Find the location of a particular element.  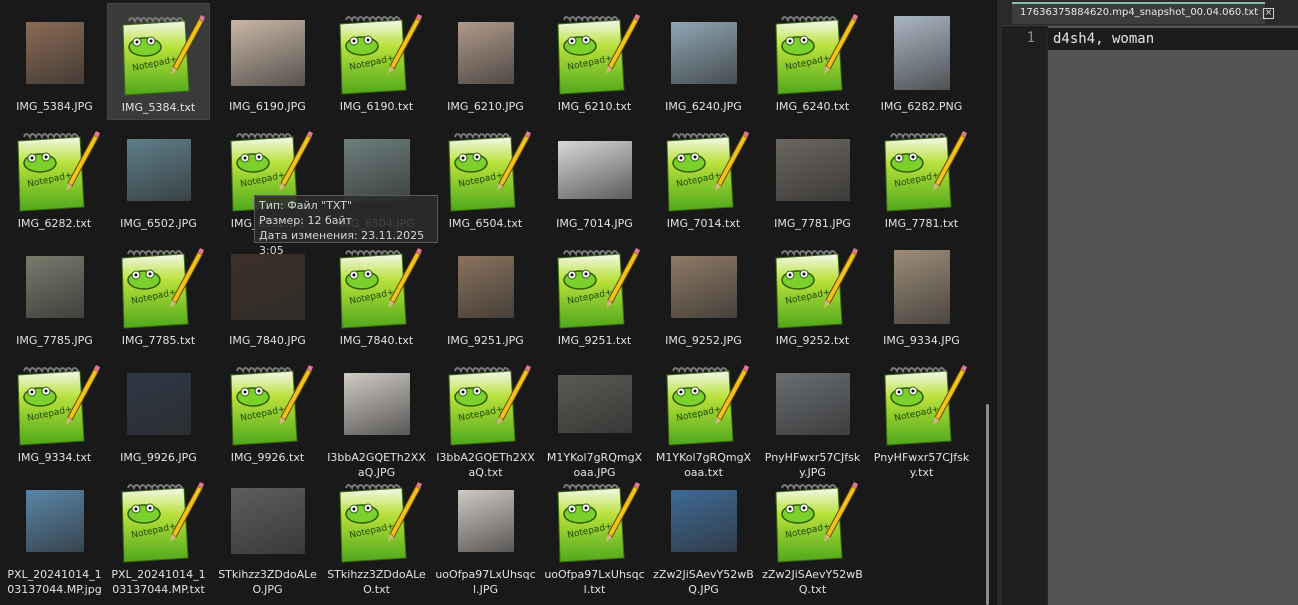

file-item: Notepad++ IMG_7014.txt is located at coordinates (703, 178).